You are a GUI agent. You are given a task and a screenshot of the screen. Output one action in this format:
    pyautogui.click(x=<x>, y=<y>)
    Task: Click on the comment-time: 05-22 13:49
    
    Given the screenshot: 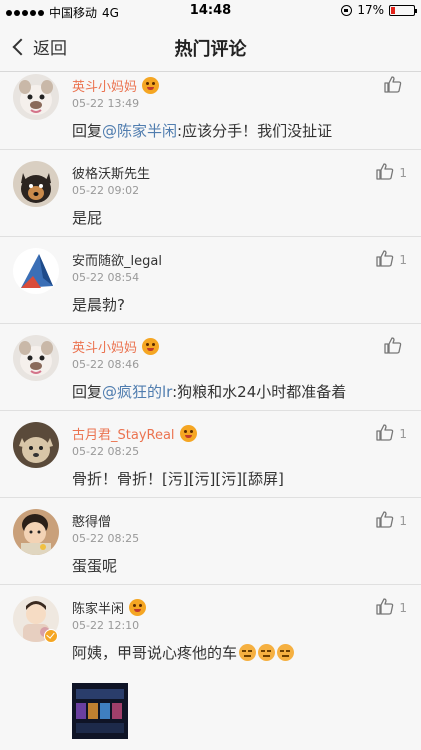 What is the action you would take?
    pyautogui.click(x=106, y=103)
    